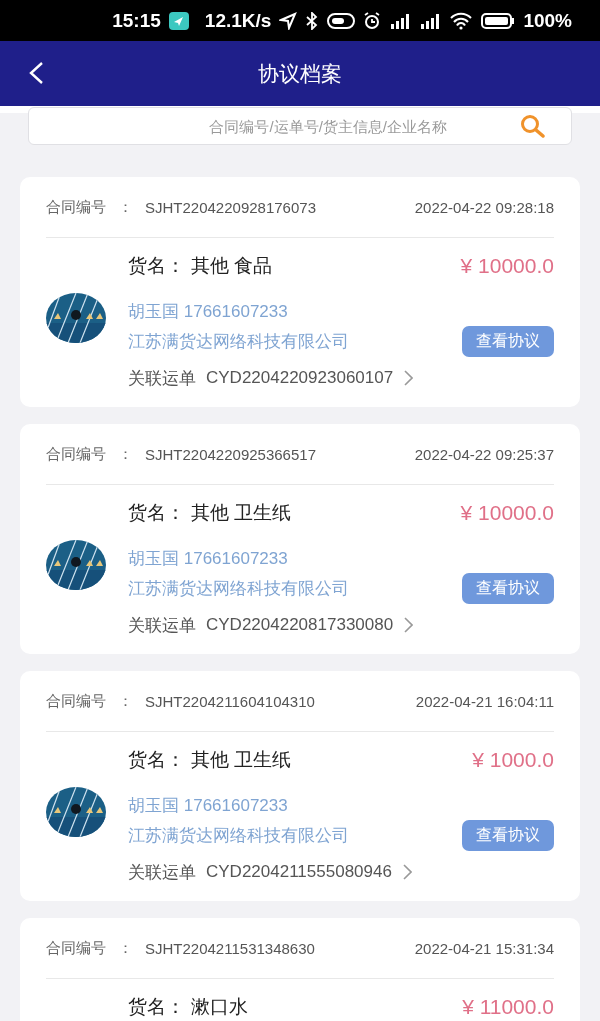 The image size is (600, 1021). What do you see at coordinates (508, 1007) in the screenshot?
I see `amount: ¥ 11000.0` at bounding box center [508, 1007].